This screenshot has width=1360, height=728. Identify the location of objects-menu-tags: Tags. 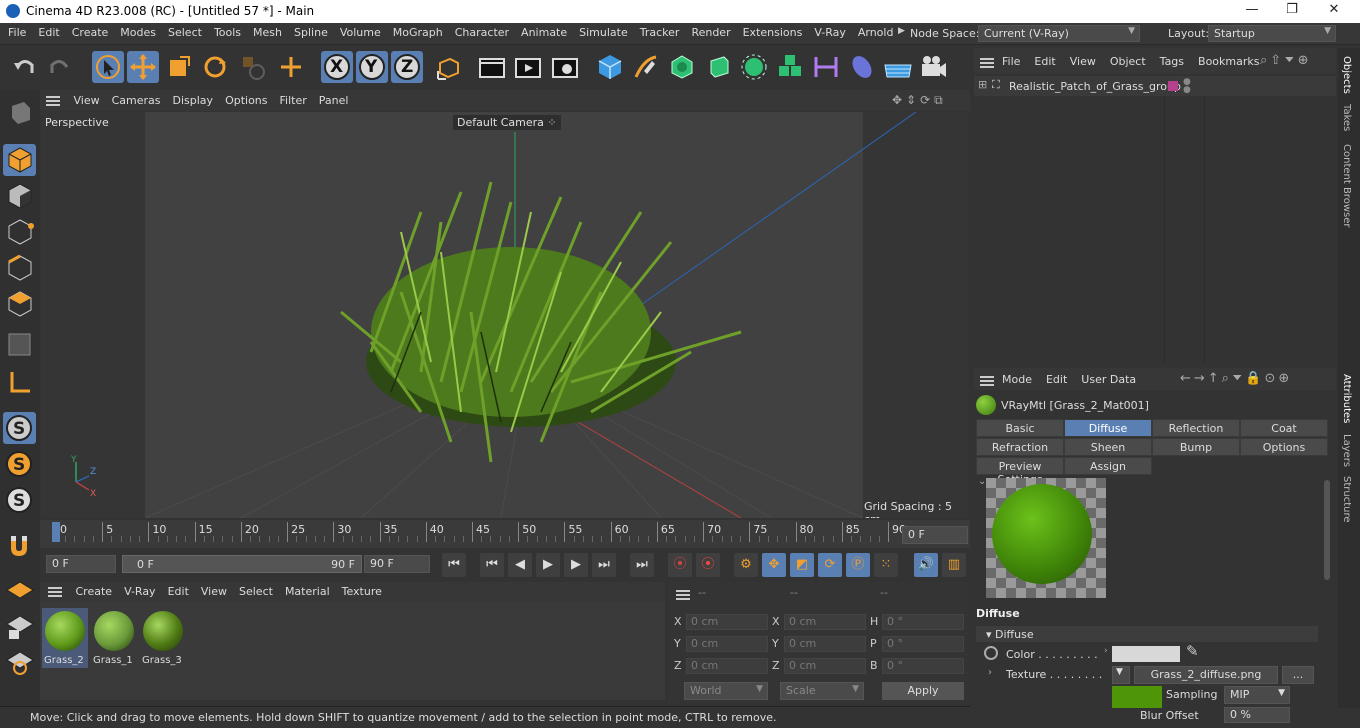
(1172, 61).